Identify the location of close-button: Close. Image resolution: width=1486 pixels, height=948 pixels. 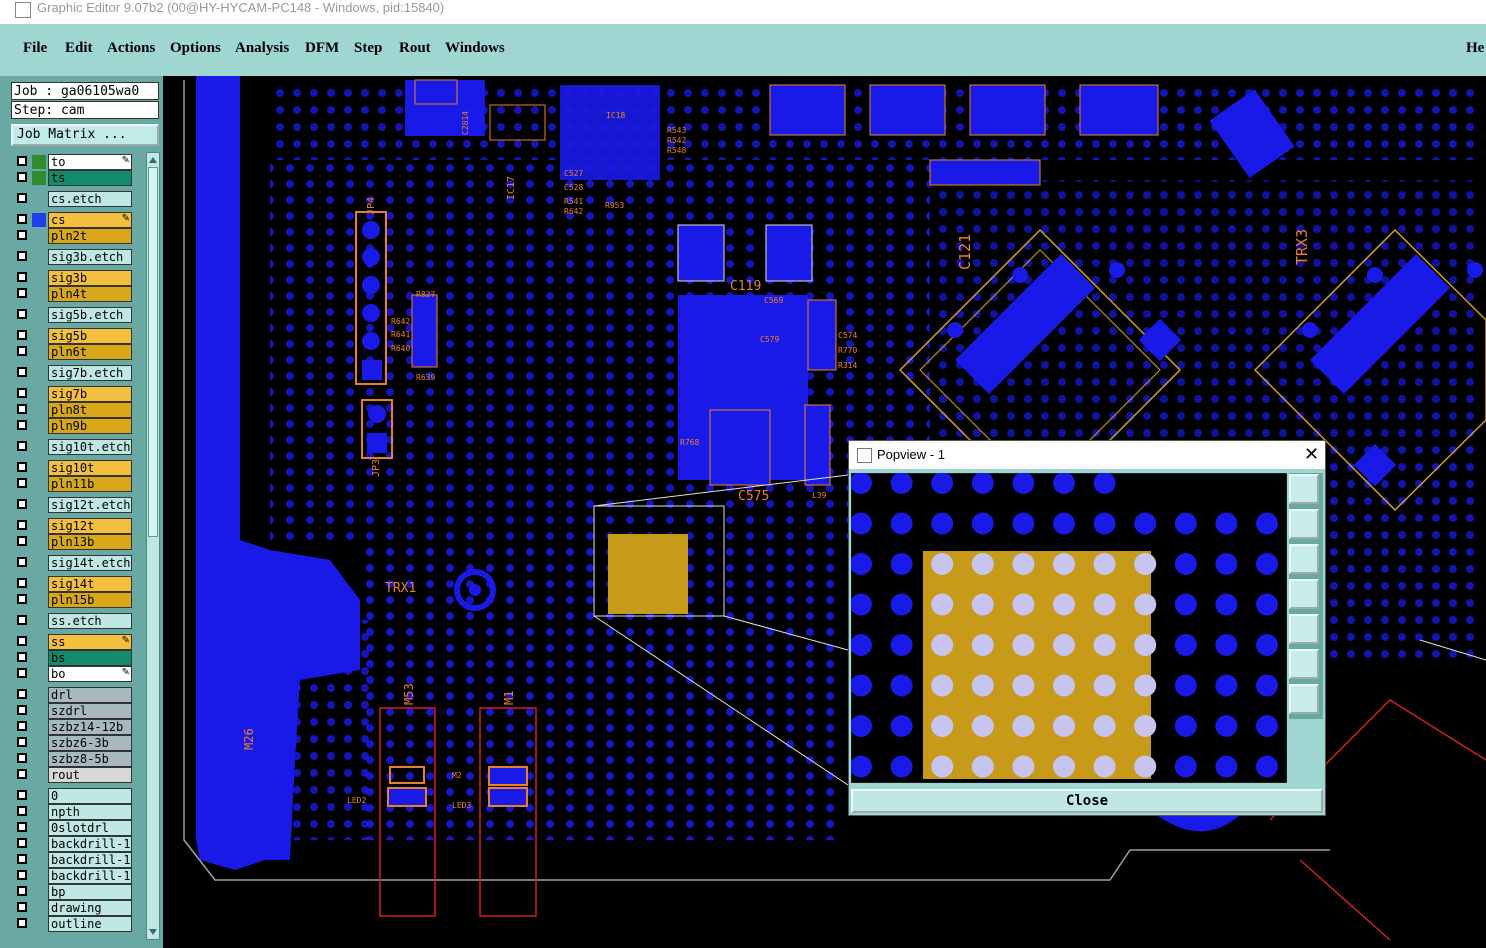
(1087, 801).